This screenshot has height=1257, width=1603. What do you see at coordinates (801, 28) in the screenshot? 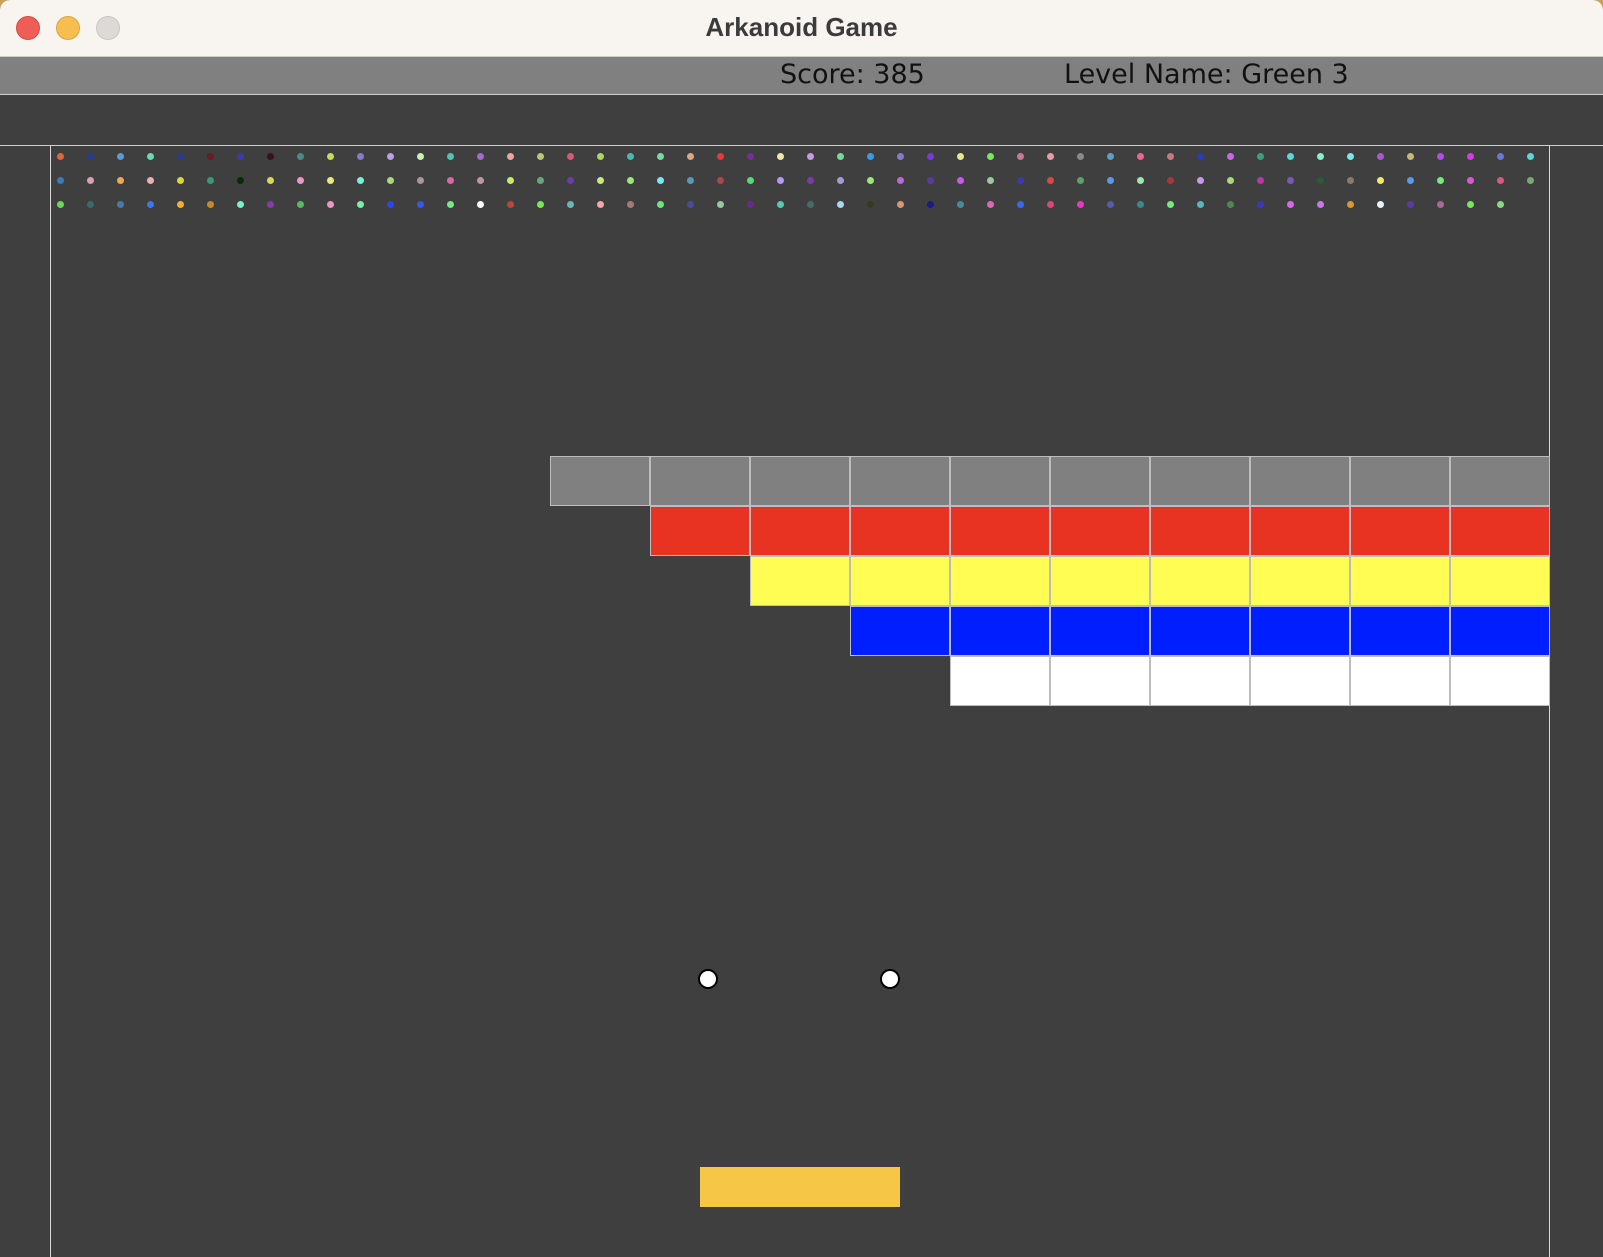
I see `title-bar: Arkanoid Game` at bounding box center [801, 28].